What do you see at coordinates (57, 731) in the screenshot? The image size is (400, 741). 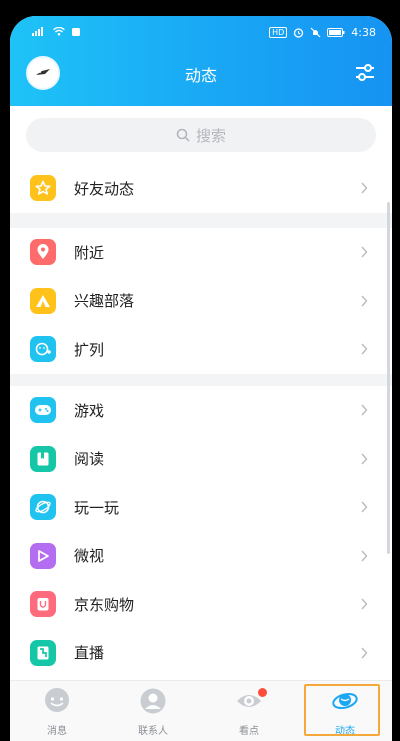 I see `tab-label: 消息` at bounding box center [57, 731].